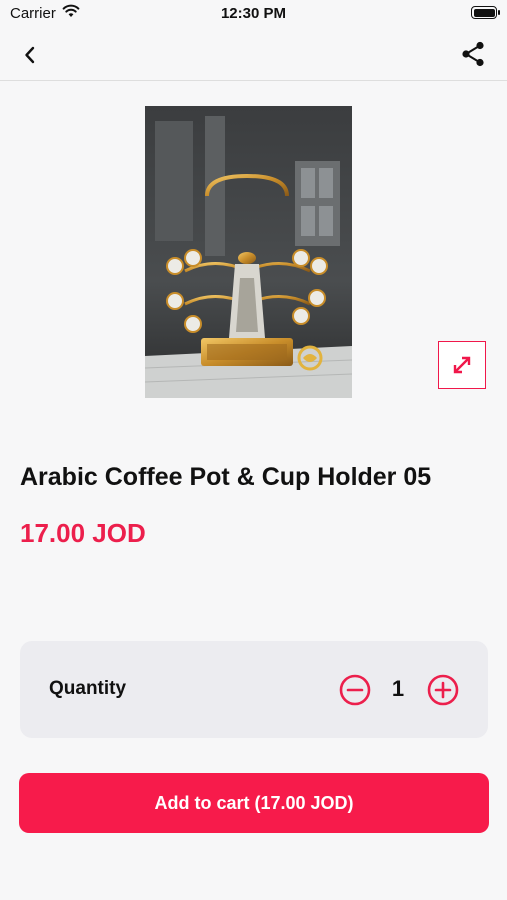 The height and width of the screenshot is (900, 507). I want to click on status-time: 12:30 PM, so click(253, 13).